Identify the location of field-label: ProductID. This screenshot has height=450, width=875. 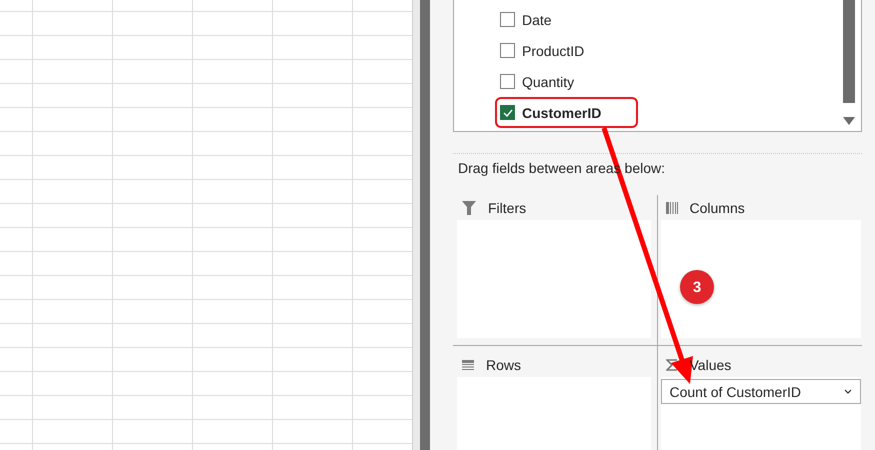
(553, 50).